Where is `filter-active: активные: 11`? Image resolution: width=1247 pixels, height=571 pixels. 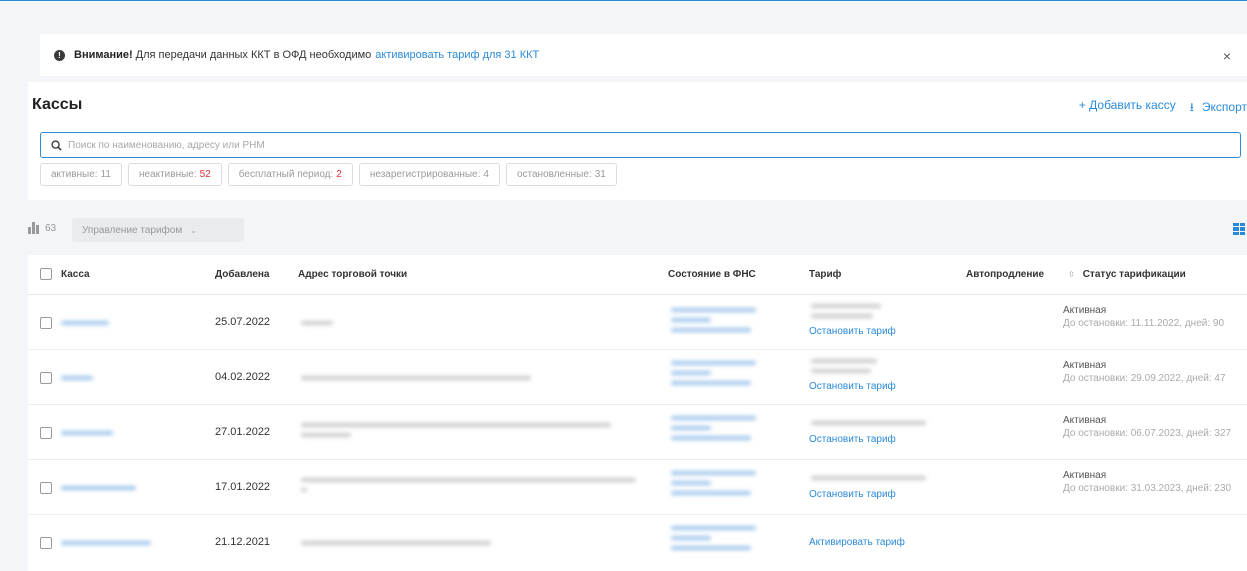
filter-active: активные: 11 is located at coordinates (81, 174).